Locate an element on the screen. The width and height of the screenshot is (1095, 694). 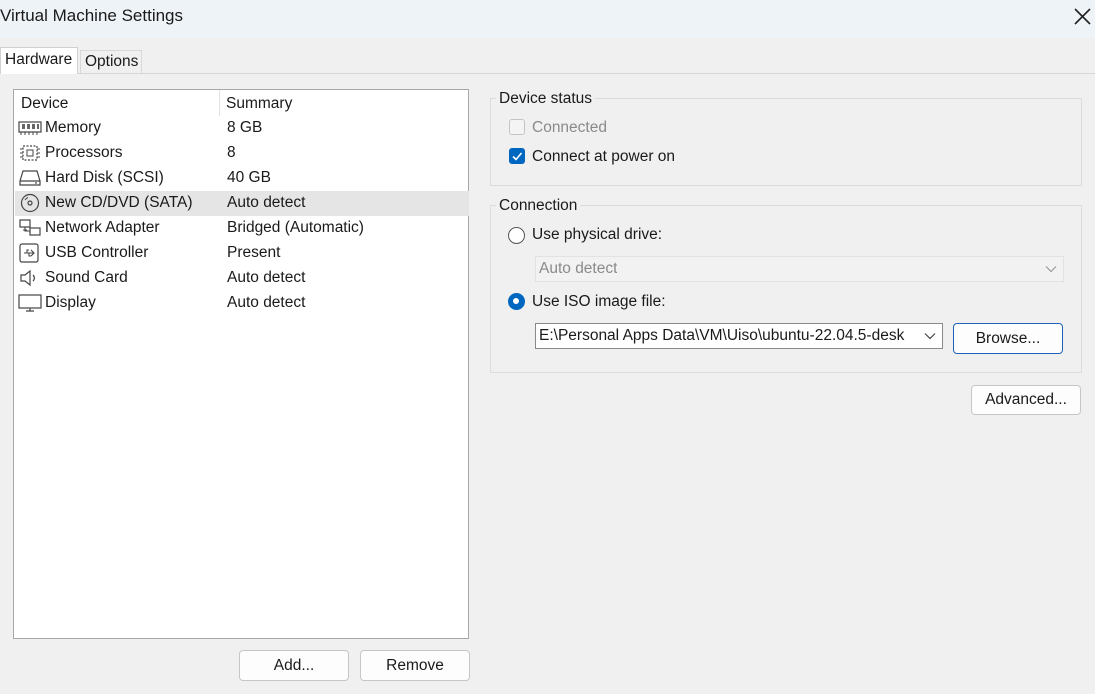
device-row-network-adapter: Network Adapter Bridged (Automatic) is located at coordinates (242, 228).